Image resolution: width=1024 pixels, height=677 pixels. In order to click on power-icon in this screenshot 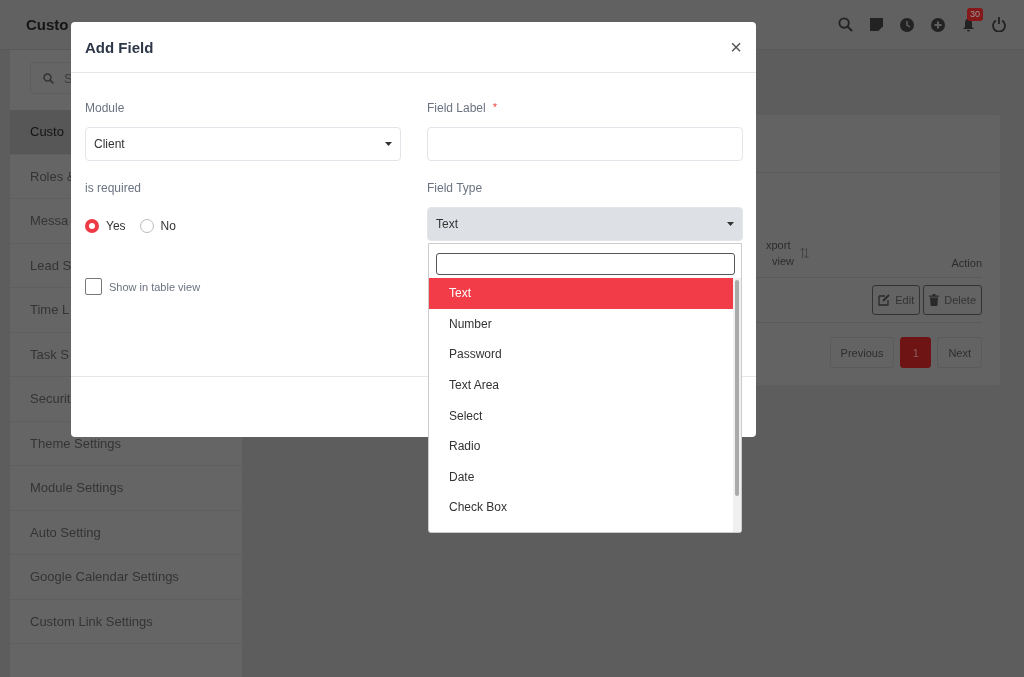, I will do `click(999, 24)`.